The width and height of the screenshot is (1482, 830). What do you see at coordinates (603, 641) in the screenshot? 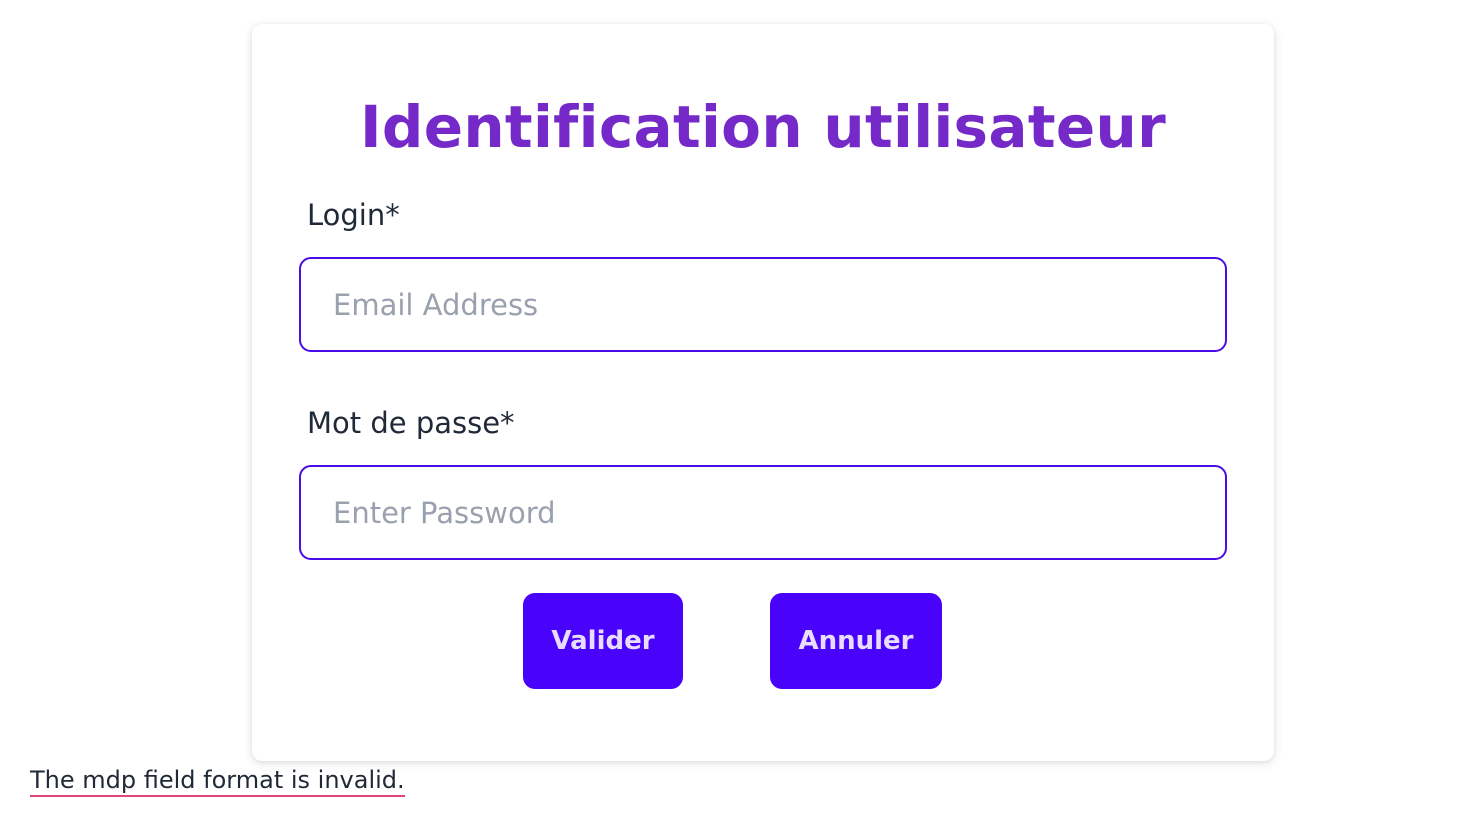
I see `submit-button: Valider` at bounding box center [603, 641].